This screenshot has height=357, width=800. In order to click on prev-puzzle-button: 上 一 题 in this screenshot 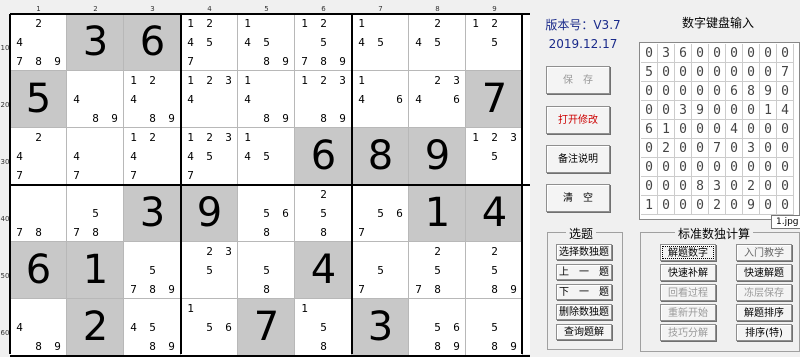, I will do `click(584, 272)`.